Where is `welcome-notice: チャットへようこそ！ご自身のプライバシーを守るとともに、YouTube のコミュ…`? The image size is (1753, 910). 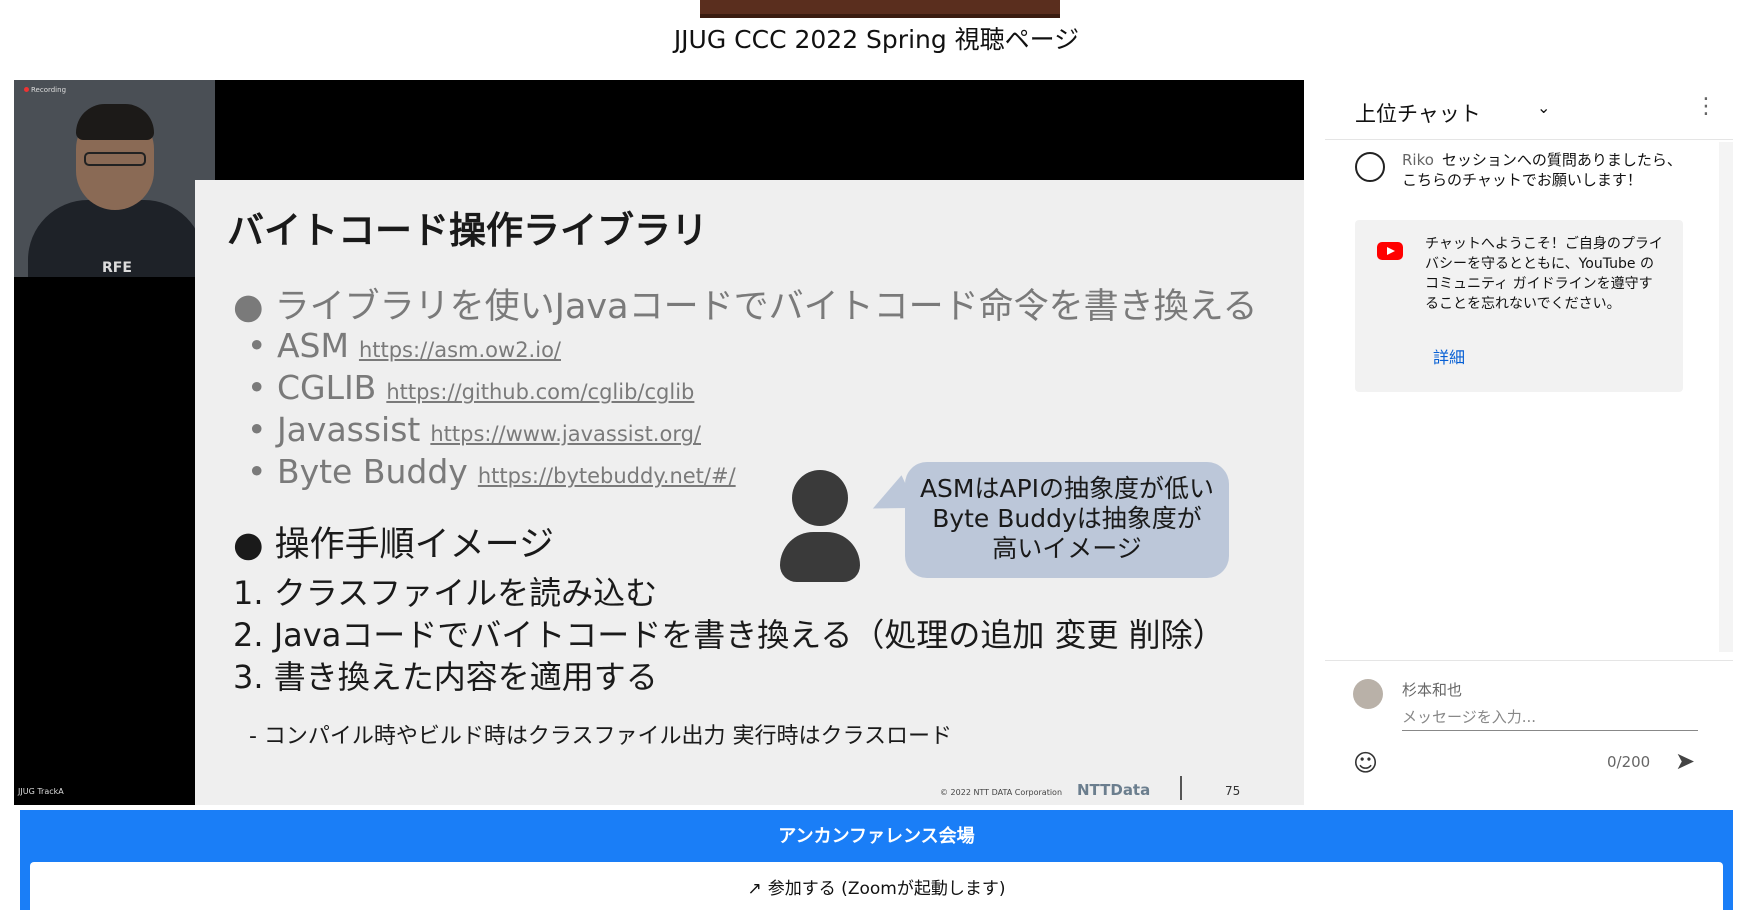
welcome-notice: チャットへようこそ！ご自身のプライバシーを守るとともに、YouTube のコミュ… is located at coordinates (1519, 306).